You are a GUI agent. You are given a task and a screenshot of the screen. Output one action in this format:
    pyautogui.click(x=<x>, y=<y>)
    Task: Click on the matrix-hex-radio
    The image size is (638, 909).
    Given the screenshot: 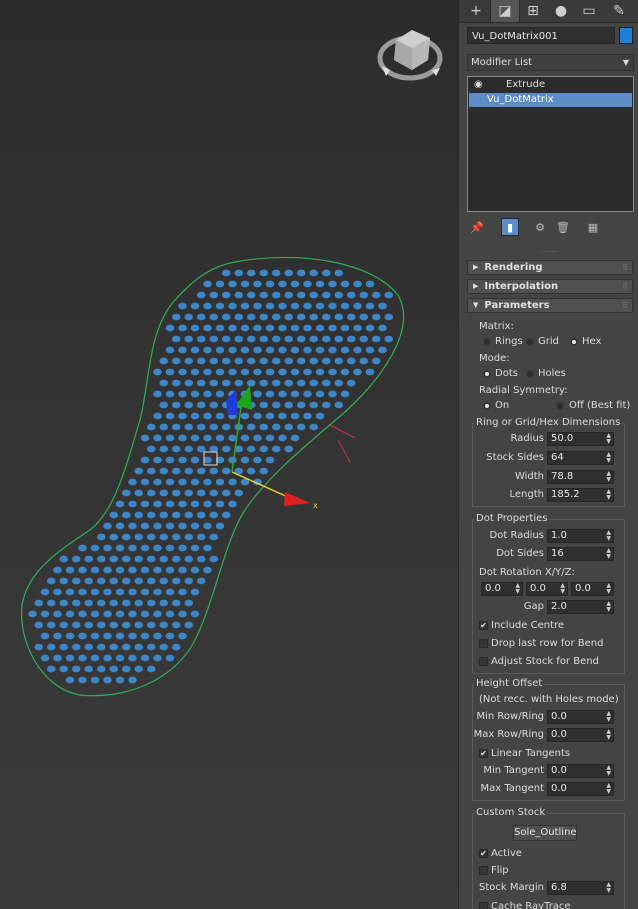 What is the action you would take?
    pyautogui.click(x=574, y=342)
    